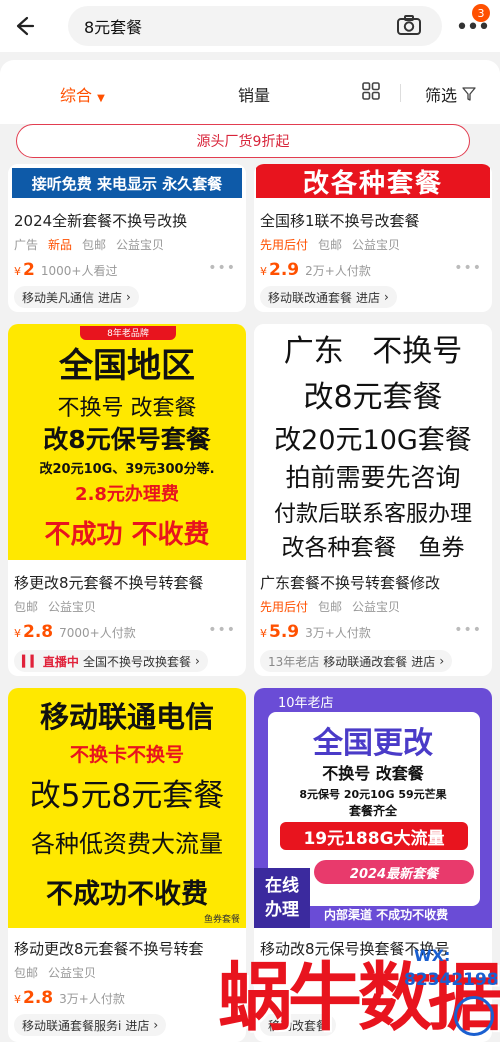 Image resolution: width=500 pixels, height=1042 pixels. I want to click on tab-sales: 销量, so click(254, 94).